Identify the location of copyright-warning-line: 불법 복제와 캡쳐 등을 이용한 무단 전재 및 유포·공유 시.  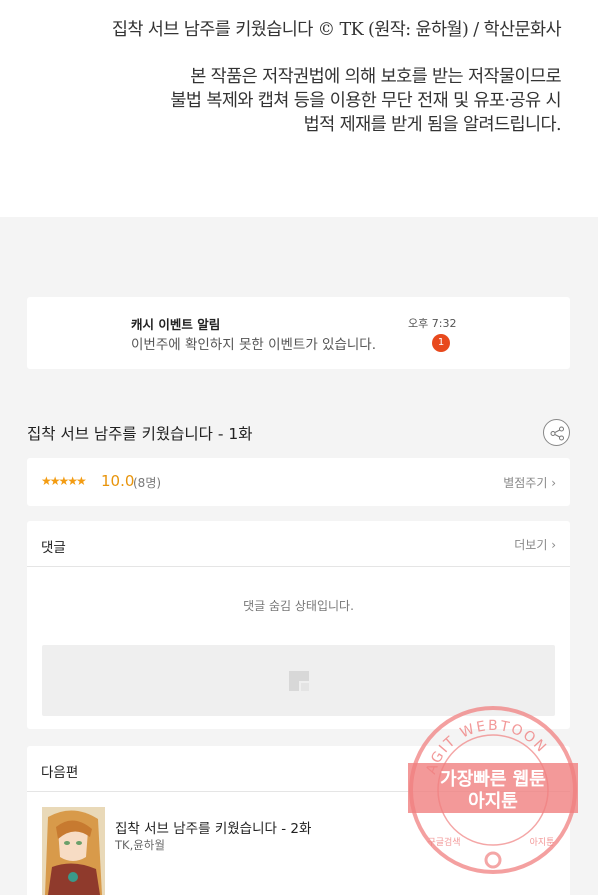
(365, 101).